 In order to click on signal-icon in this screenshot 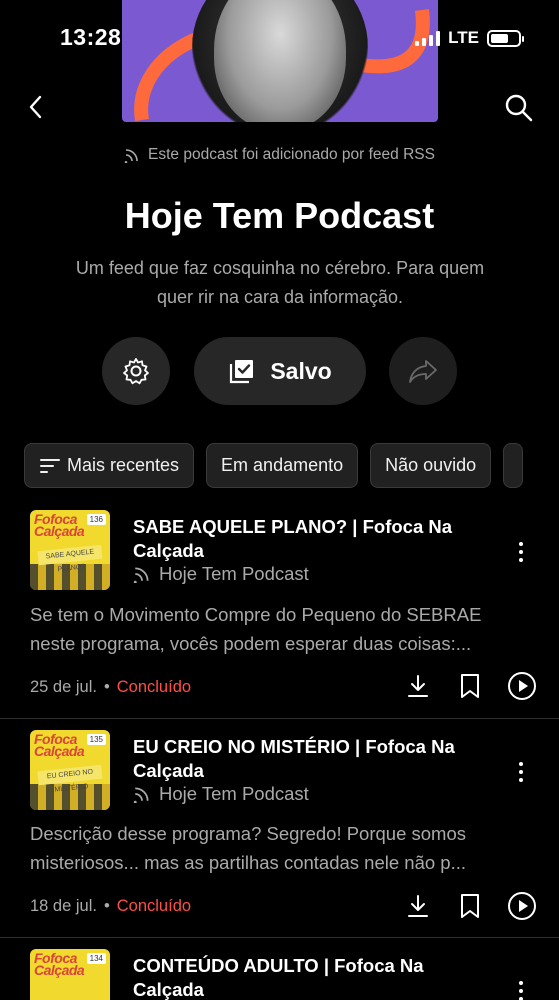, I will do `click(428, 38)`.